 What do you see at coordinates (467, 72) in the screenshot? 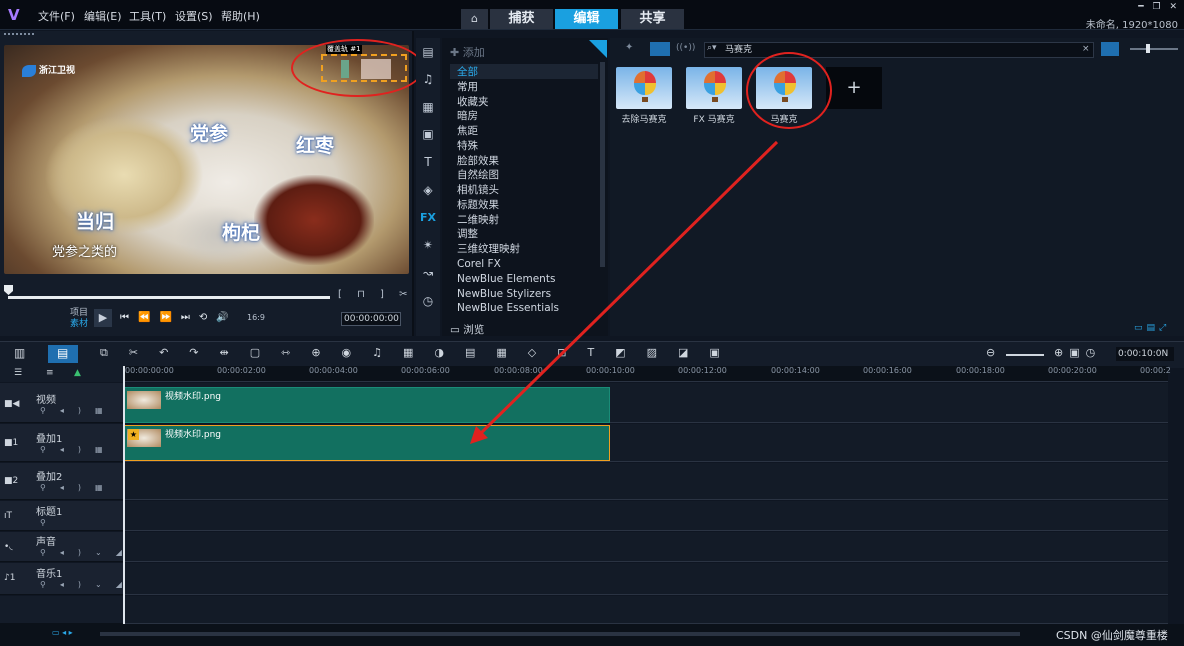
I see `category-item: 全部` at bounding box center [467, 72].